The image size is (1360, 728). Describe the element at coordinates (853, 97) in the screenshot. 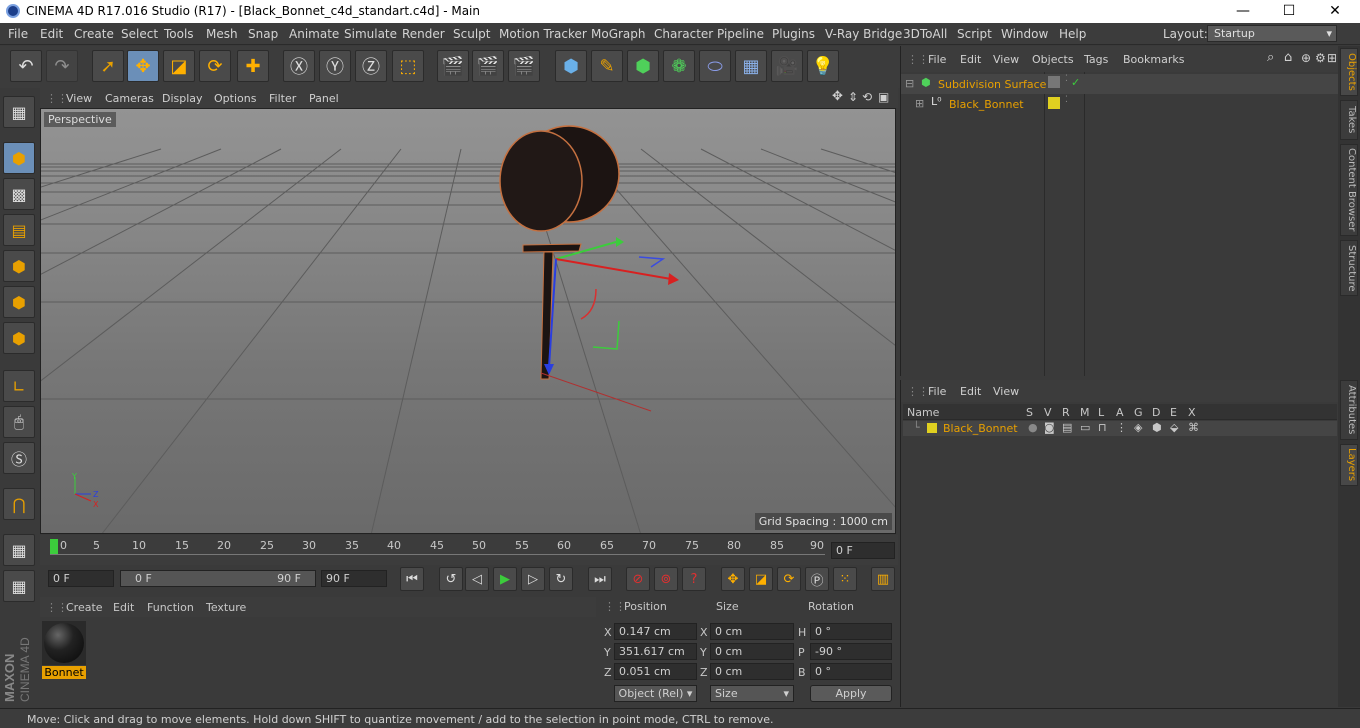

I see `viewport-nav-zoom-icon: ⇕` at that location.